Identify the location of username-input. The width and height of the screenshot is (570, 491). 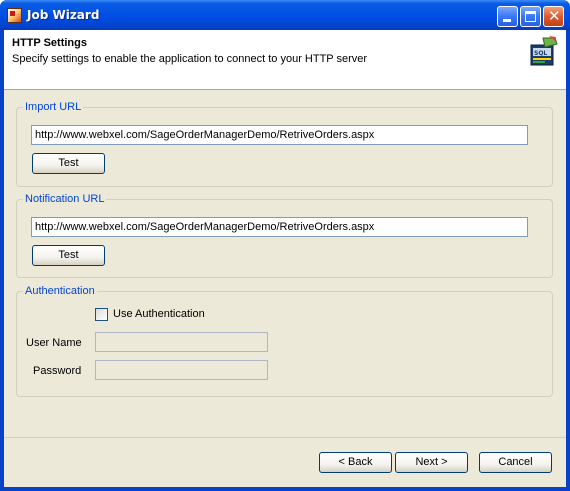
(181, 342).